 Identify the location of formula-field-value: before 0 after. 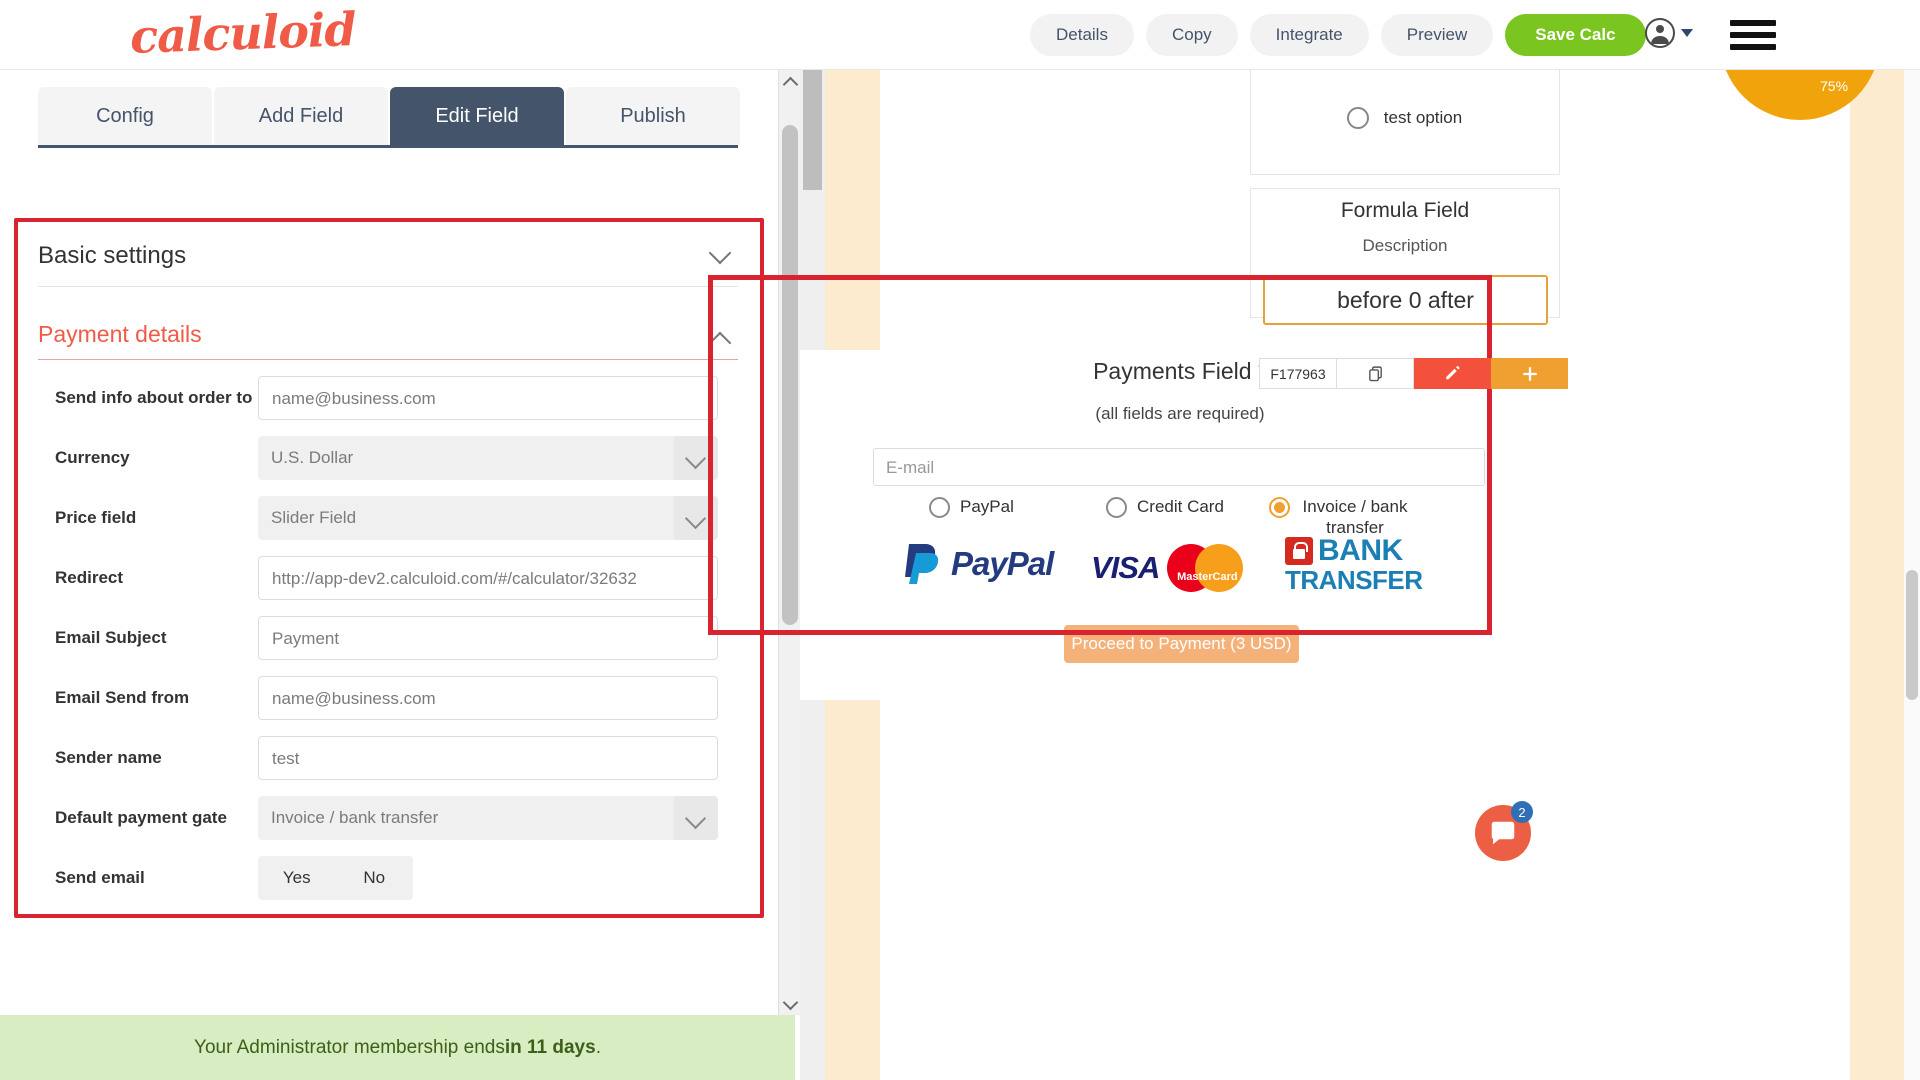
(1405, 300).